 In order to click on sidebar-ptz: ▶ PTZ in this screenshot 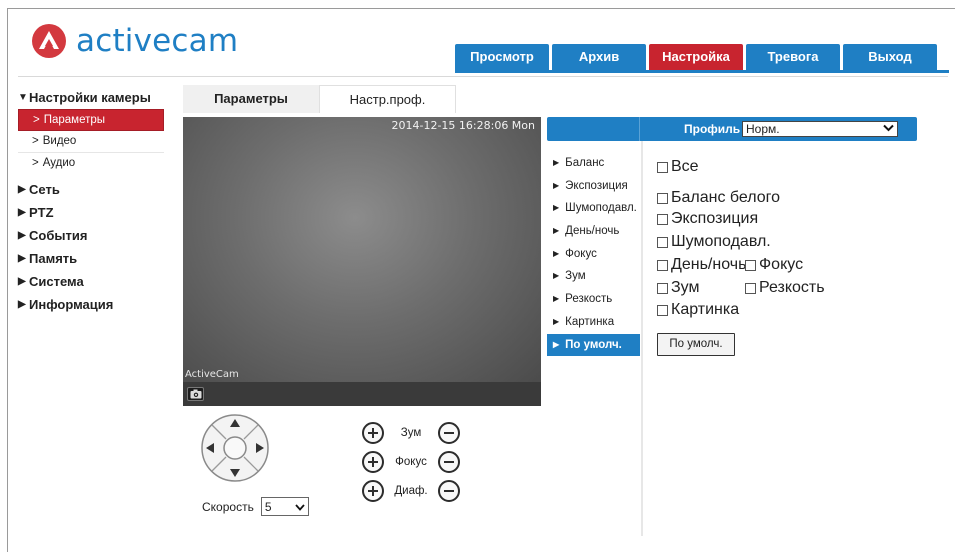, I will do `click(93, 212)`.